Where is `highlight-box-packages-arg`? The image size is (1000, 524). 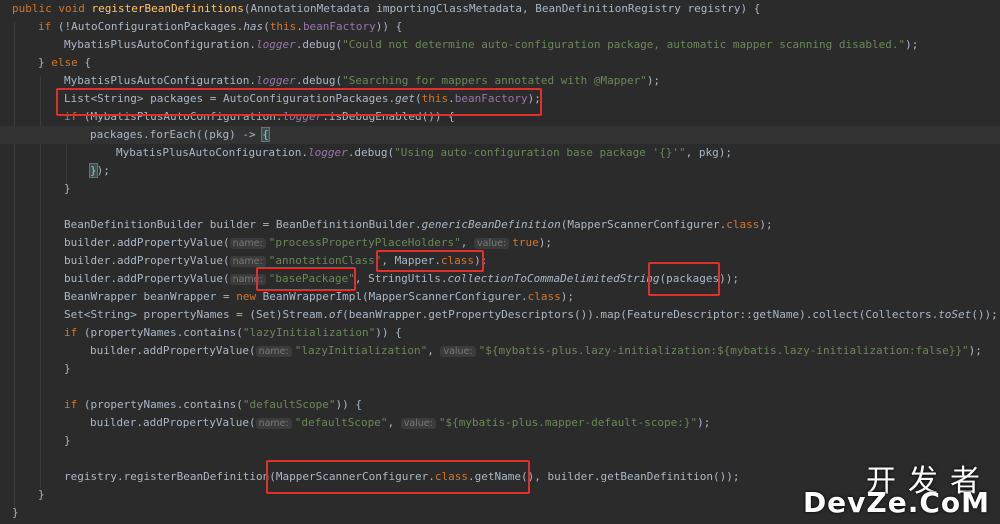 highlight-box-packages-arg is located at coordinates (684, 279).